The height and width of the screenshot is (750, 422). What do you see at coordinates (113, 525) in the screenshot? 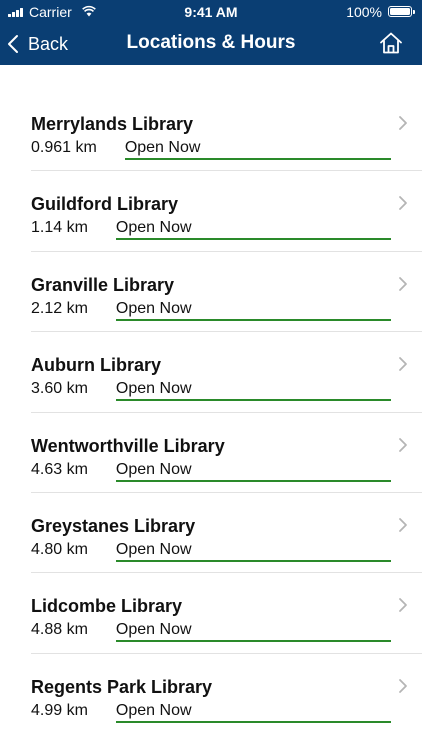
I see `library-name: Greystanes Library` at bounding box center [113, 525].